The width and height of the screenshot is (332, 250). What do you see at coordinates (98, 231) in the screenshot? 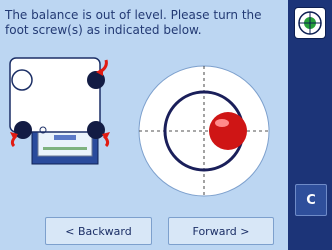
I see `backward-button: < Backward` at bounding box center [98, 231].